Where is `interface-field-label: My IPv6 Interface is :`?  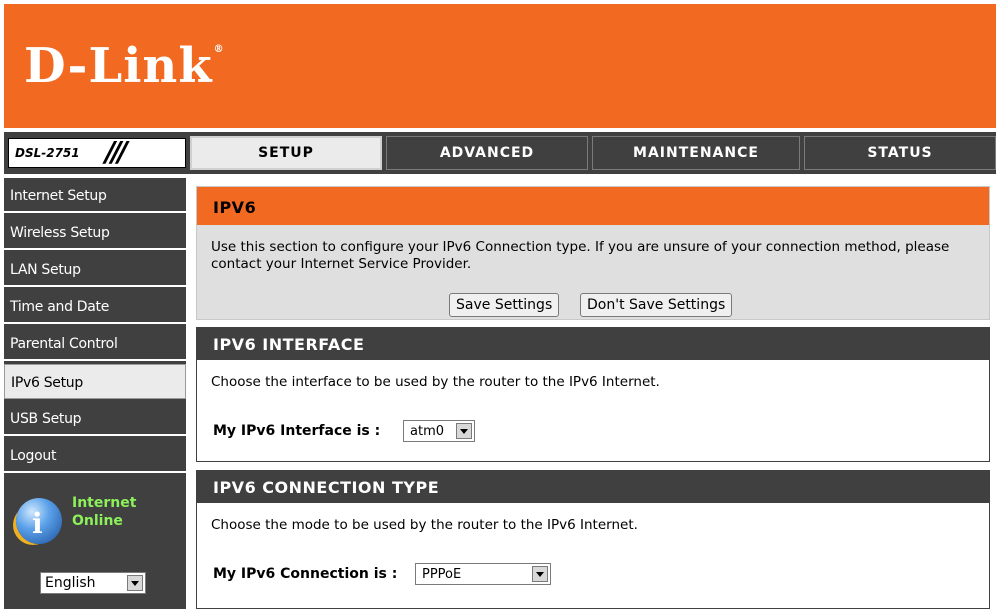 interface-field-label: My IPv6 Interface is : is located at coordinates (297, 431).